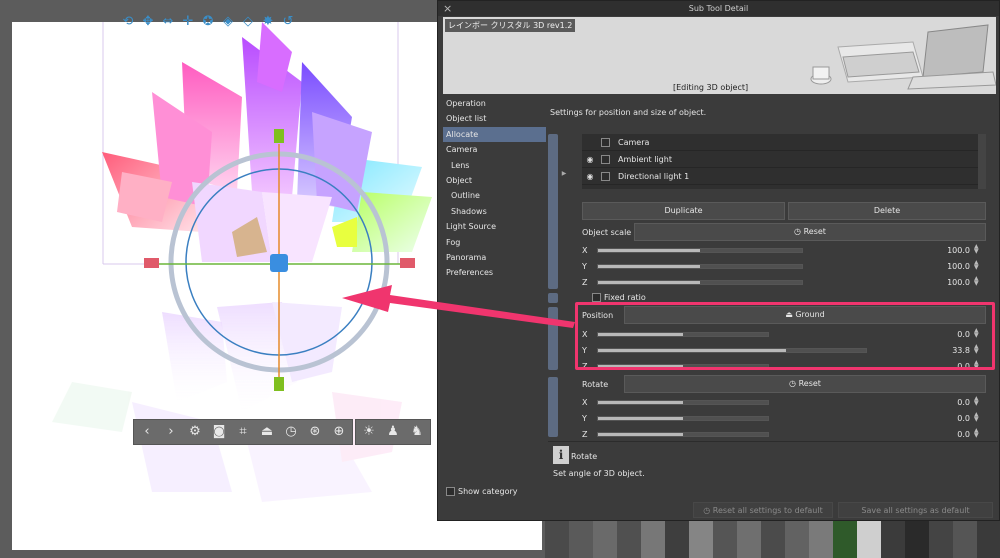  I want to click on save-all-button: Save all settings as default, so click(915, 510).